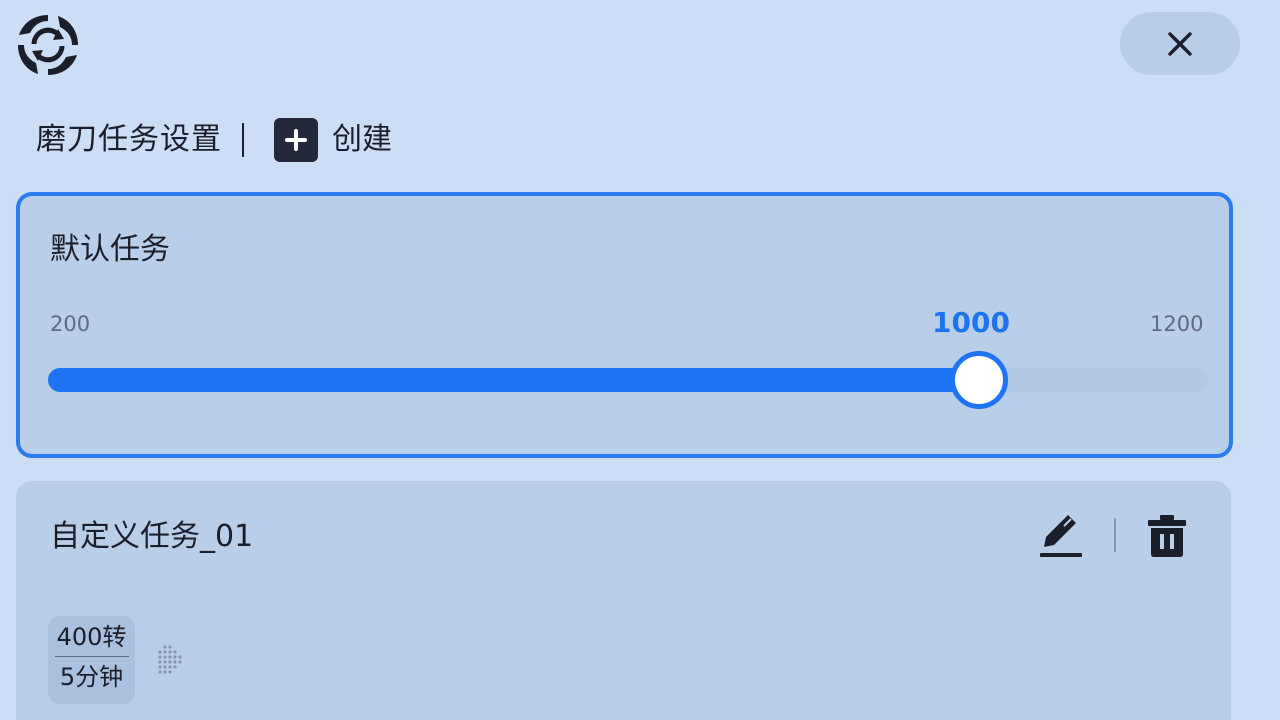 The width and height of the screenshot is (1280, 720). Describe the element at coordinates (152, 536) in the screenshot. I see `task-title: 自定义任务_01` at that location.